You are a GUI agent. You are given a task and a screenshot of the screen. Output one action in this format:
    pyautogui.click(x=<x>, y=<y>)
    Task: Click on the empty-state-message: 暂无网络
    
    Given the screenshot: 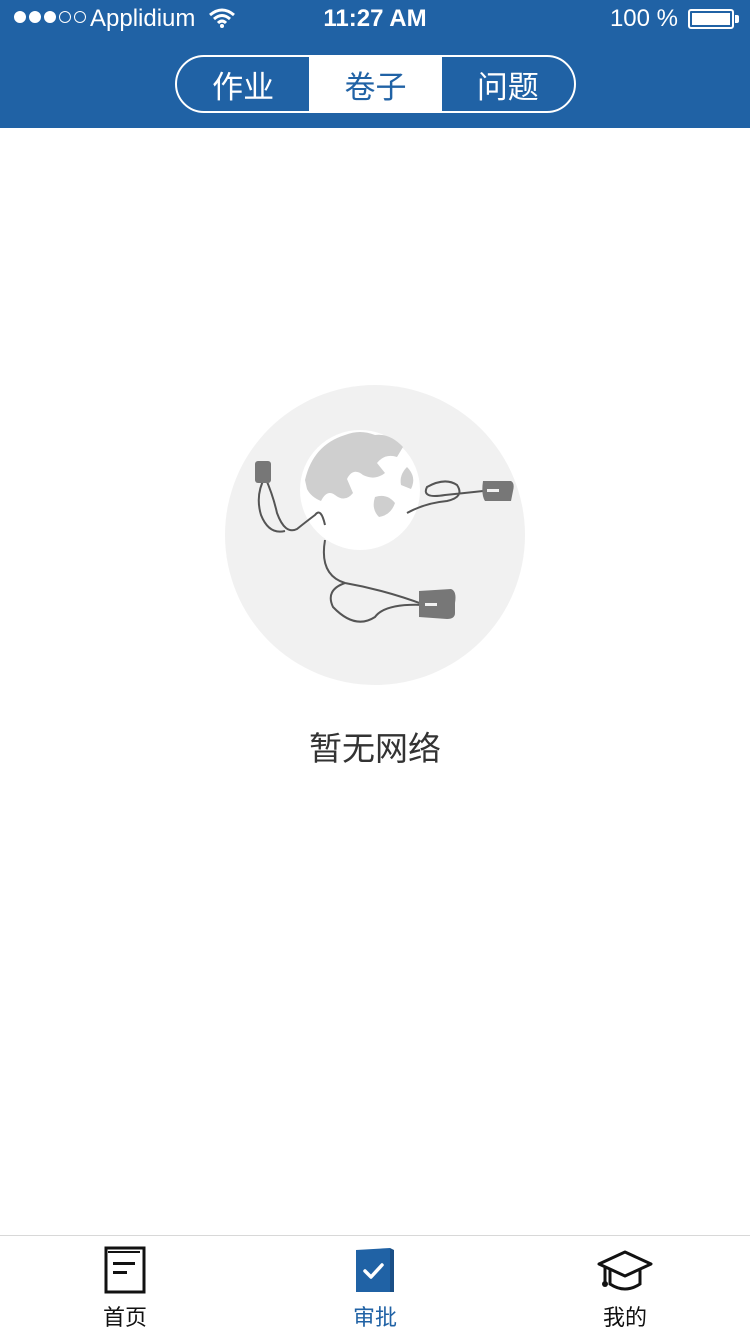 What is the action you would take?
    pyautogui.click(x=375, y=748)
    